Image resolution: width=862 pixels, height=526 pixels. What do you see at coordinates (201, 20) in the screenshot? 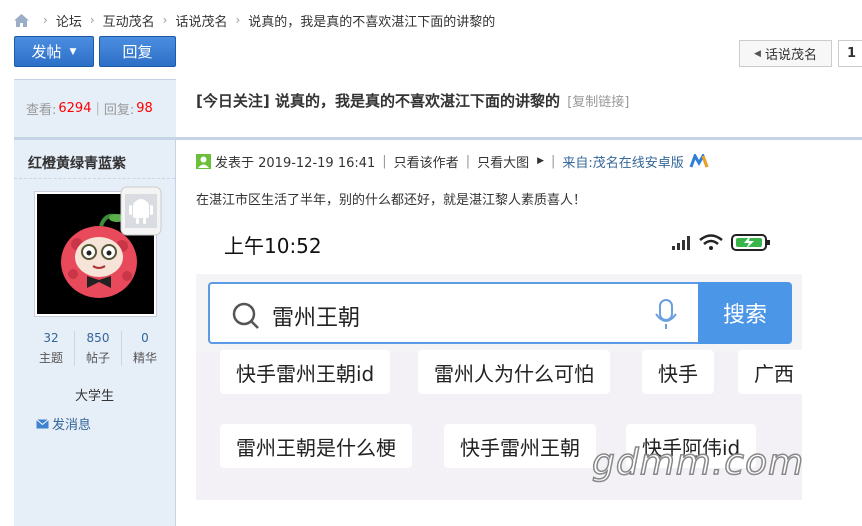
I see `breadcrumb-board: 话说茂名` at bounding box center [201, 20].